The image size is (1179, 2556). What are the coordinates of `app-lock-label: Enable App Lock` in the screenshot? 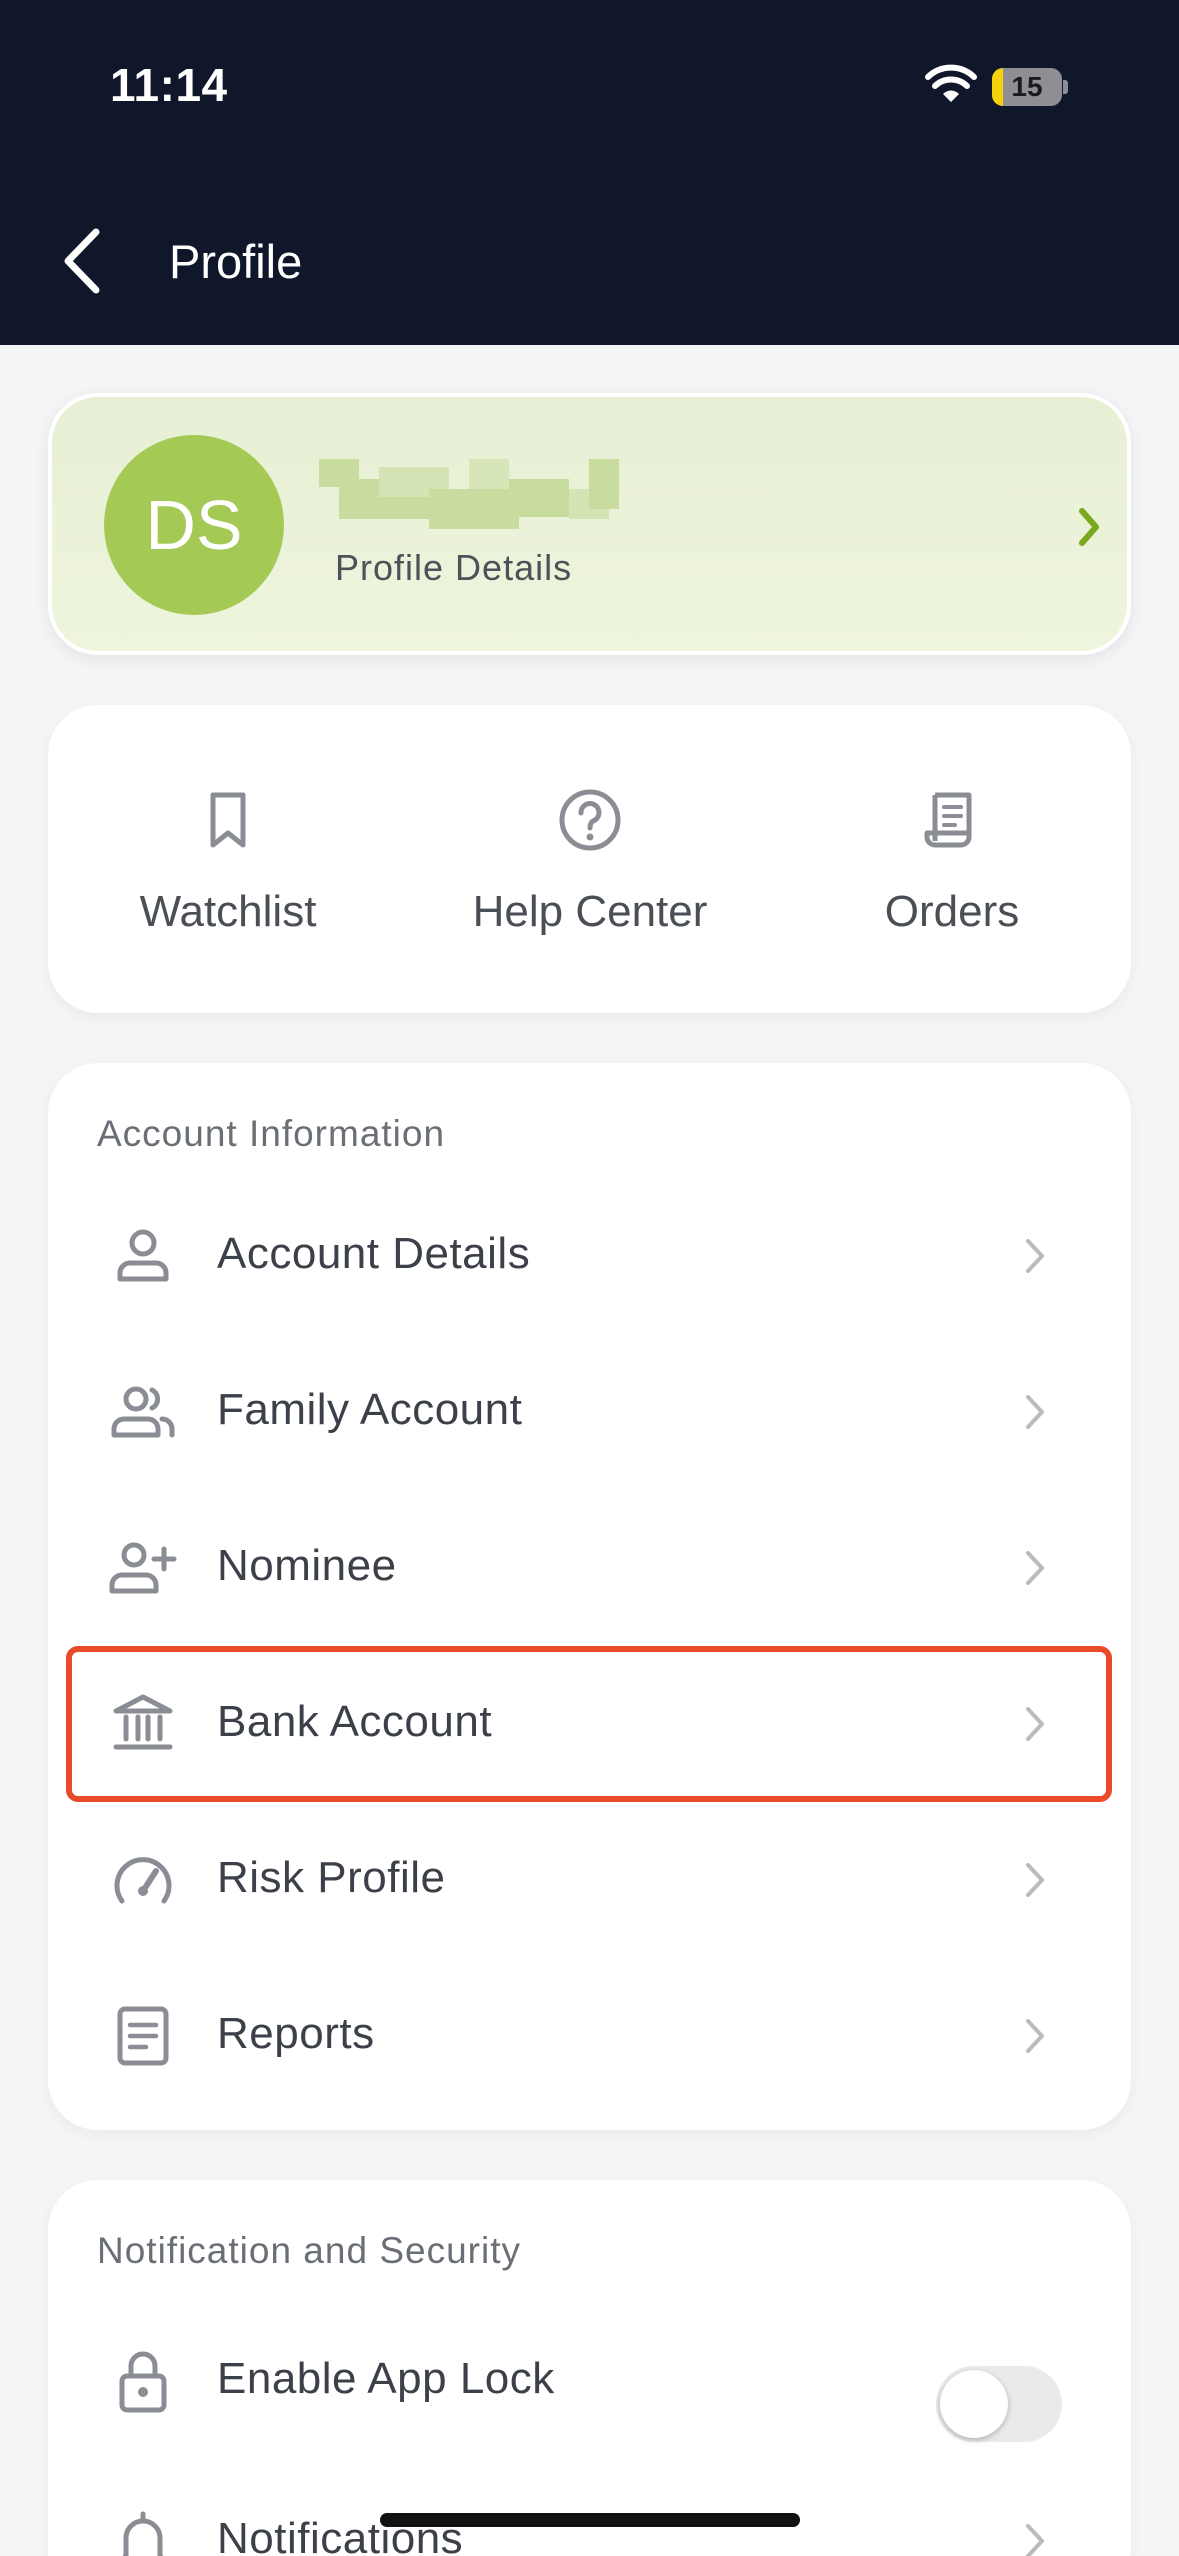 It's located at (386, 2378).